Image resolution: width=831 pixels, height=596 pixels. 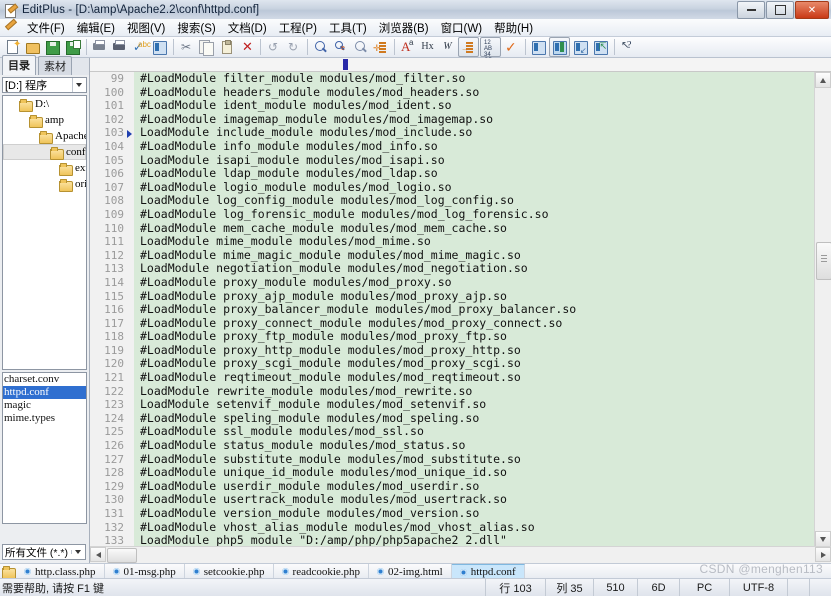 What do you see at coordinates (44, 152) in the screenshot?
I see `tree-node-conf: conf` at bounding box center [44, 152].